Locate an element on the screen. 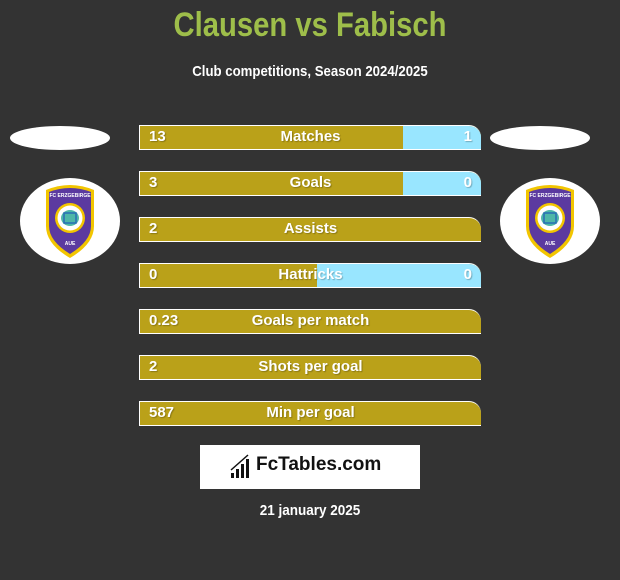 This screenshot has height=580, width=620. stat-row-matches: 13 Matches 1 is located at coordinates (310, 137).